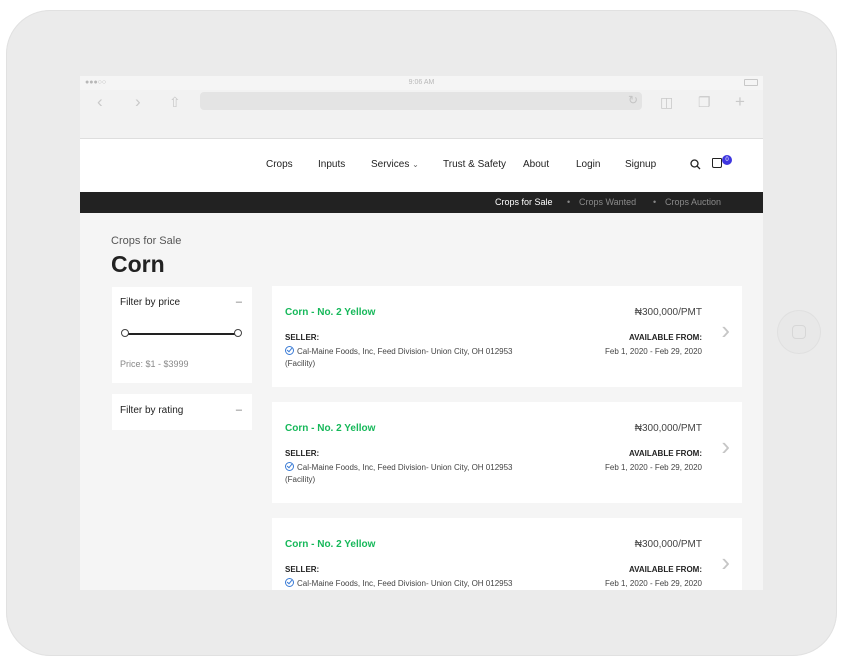 The width and height of the screenshot is (850, 661). I want to click on cart-count-badge: 0, so click(727, 160).